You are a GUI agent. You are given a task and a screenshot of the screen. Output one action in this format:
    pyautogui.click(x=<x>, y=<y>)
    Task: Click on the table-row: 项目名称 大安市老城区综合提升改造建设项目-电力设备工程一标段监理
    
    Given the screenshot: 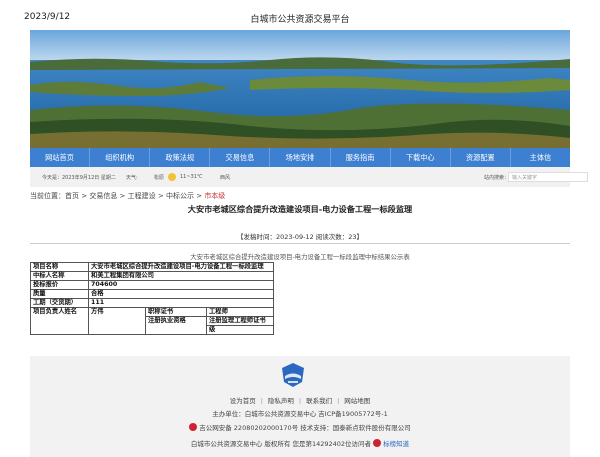 What is the action you would take?
    pyautogui.click(x=152, y=267)
    